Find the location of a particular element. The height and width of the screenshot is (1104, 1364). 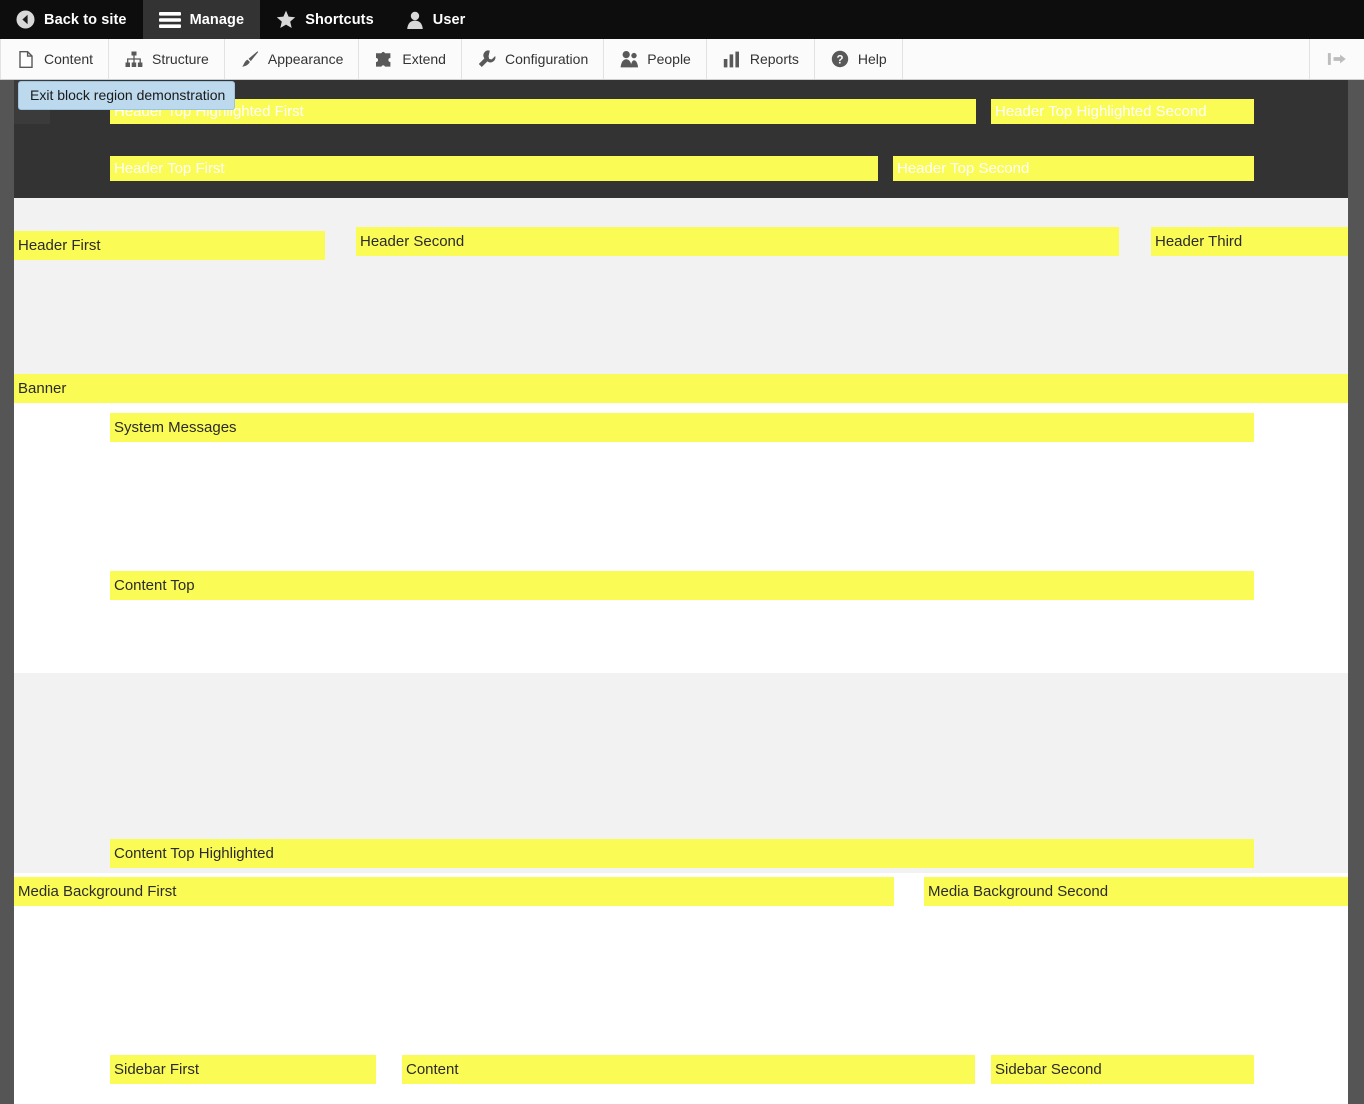

menu-item-help: ? Help is located at coordinates (859, 59).